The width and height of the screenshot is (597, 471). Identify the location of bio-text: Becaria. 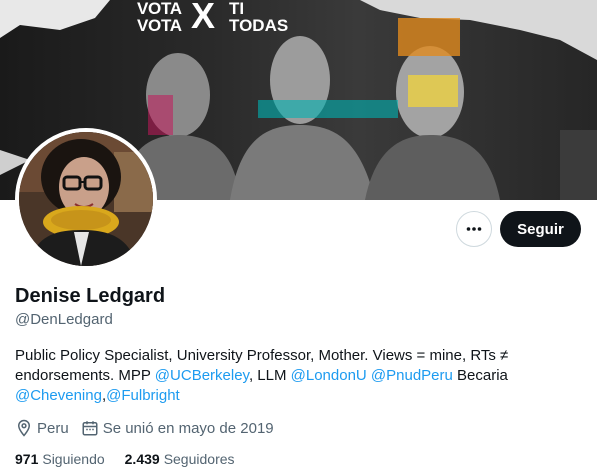
(480, 375).